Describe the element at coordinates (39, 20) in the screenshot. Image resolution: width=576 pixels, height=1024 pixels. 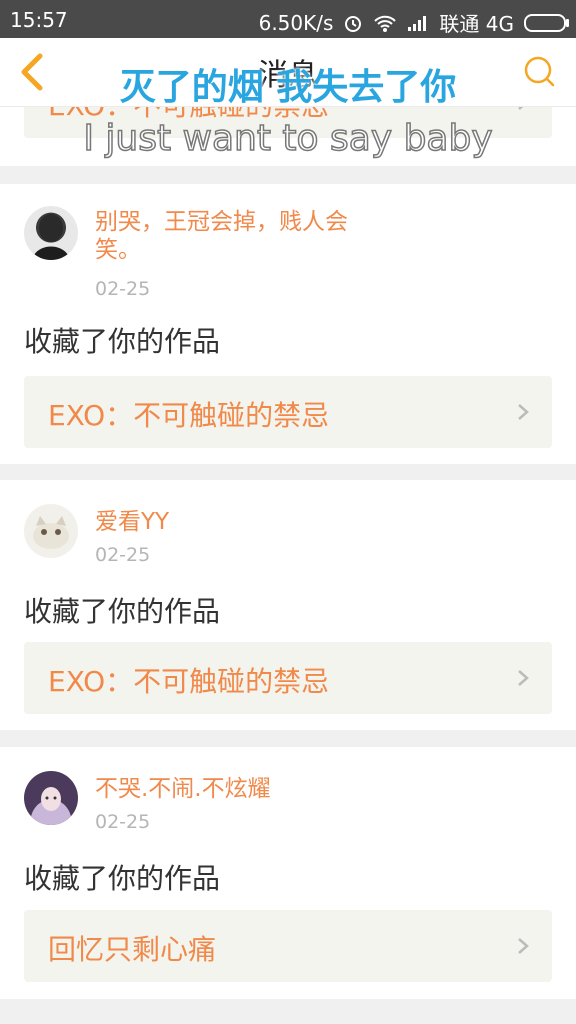
I see `status-time: 15:57` at that location.